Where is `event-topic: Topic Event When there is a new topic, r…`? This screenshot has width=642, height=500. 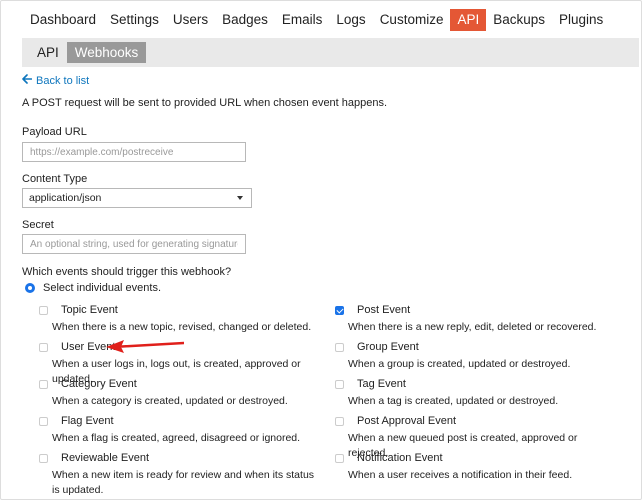 event-topic: Topic Event When there is a new topic, r… is located at coordinates (167, 319).